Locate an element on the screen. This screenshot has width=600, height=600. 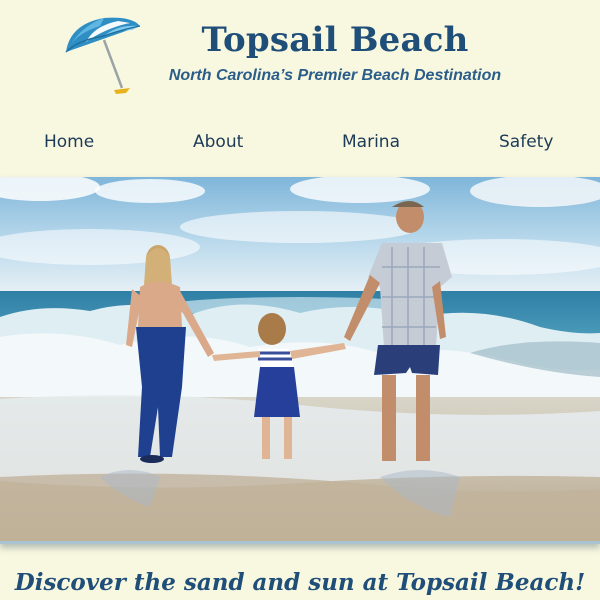
main-nav: Home About Marina Safety is located at coordinates (300, 142).